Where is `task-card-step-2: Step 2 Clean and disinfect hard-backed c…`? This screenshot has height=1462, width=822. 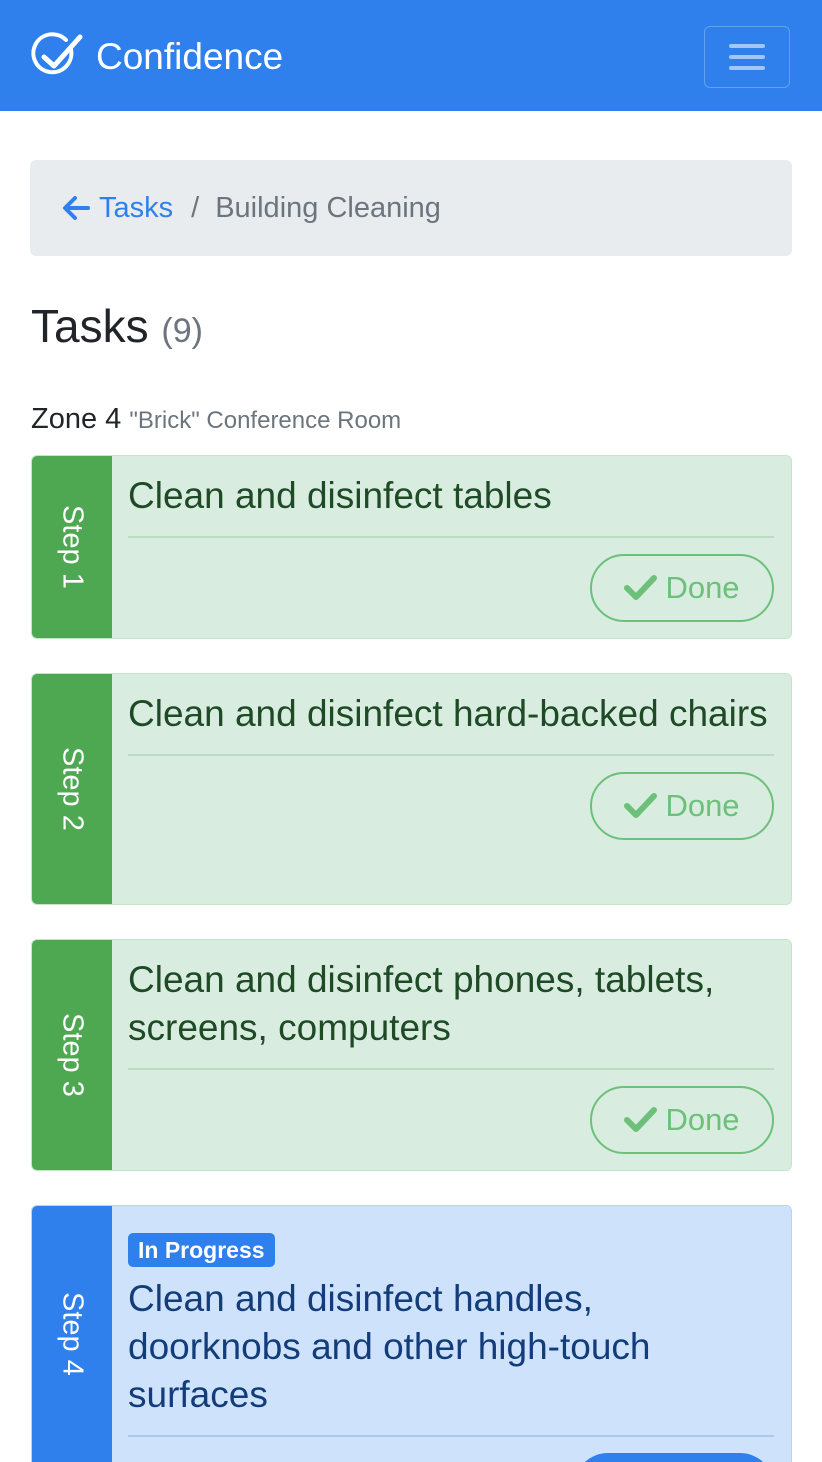 task-card-step-2: Step 2 Clean and disinfect hard-backed c… is located at coordinates (411, 789).